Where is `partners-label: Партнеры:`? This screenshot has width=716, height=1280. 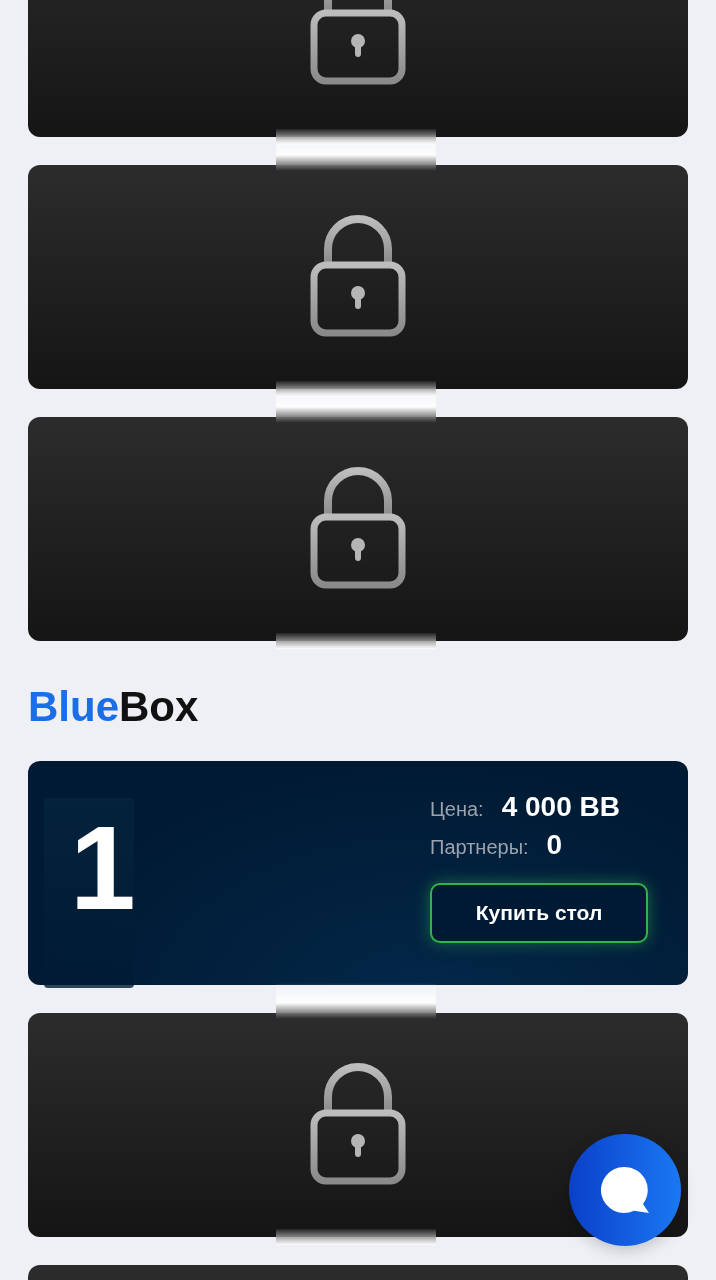
partners-label: Партнеры: is located at coordinates (479, 847).